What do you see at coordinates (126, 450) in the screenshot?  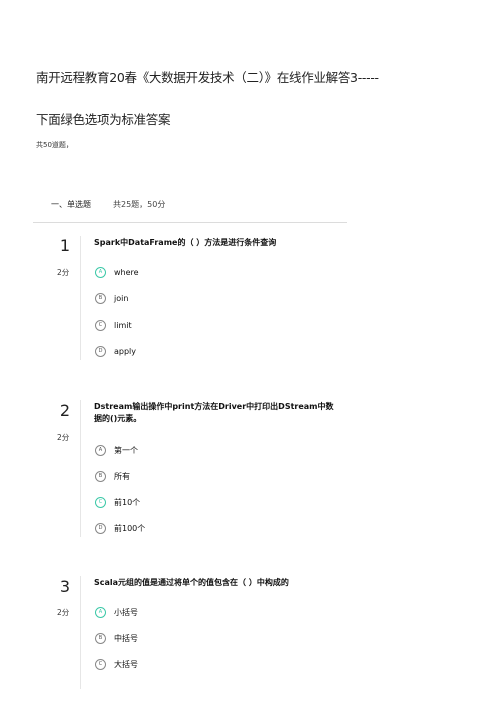 I see `option-label: 第一个` at bounding box center [126, 450].